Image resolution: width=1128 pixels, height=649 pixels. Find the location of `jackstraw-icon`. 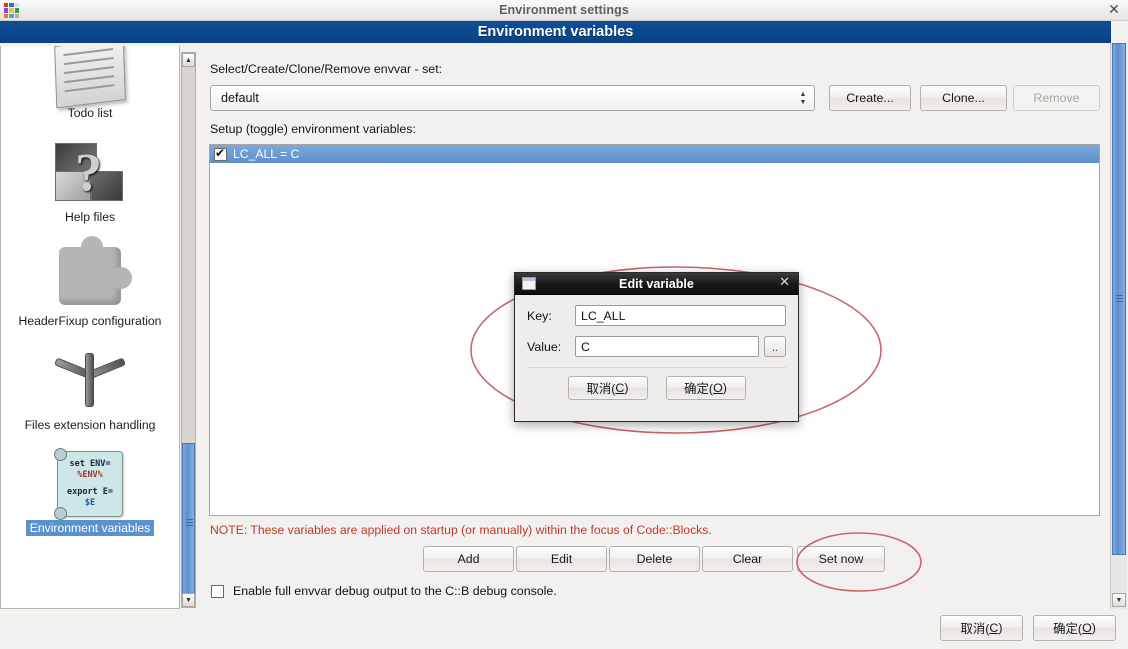

jackstraw-icon is located at coordinates (90, 380).